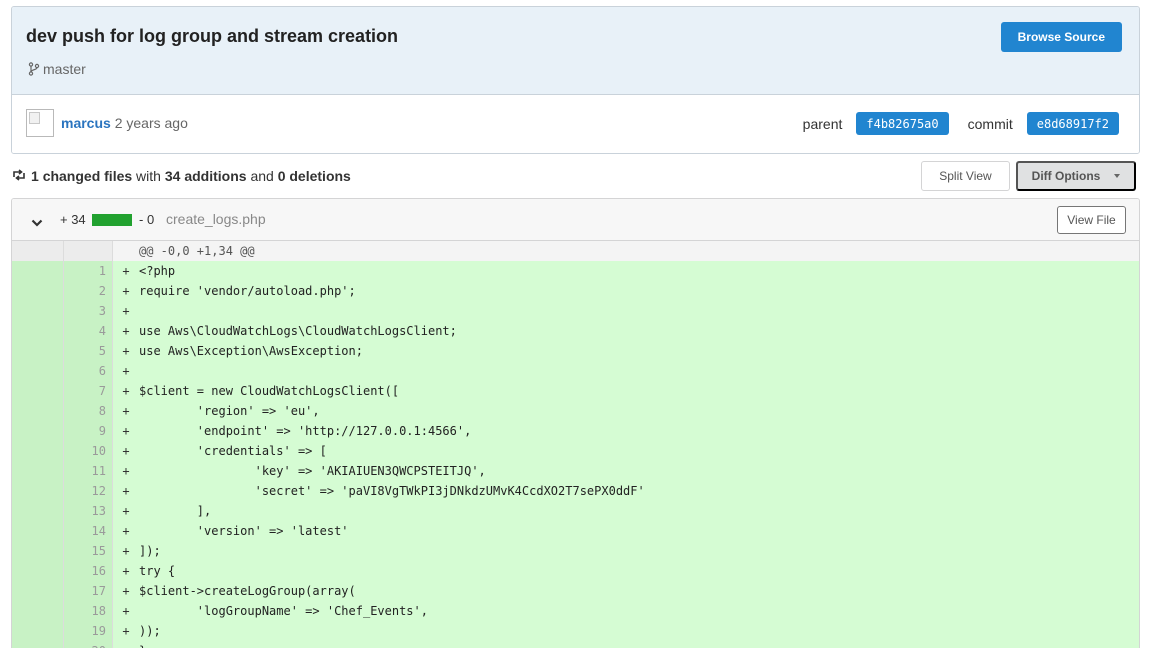 This screenshot has height=648, width=1158. I want to click on line-number-new: 18, so click(88, 611).